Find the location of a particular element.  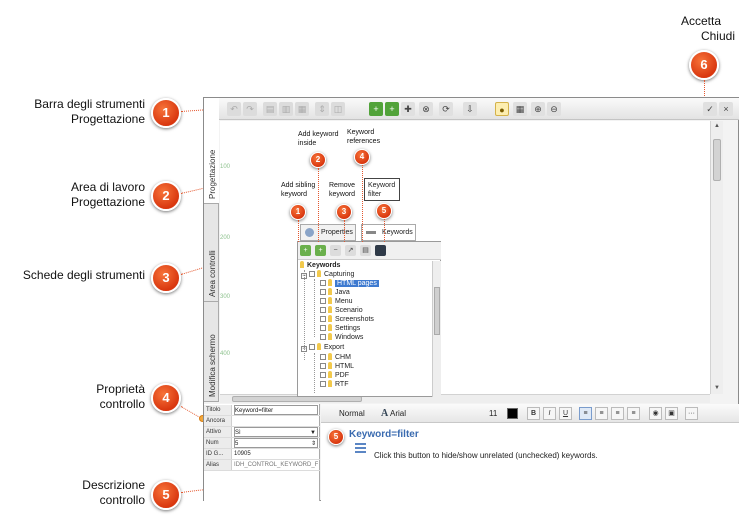

zoom-out-icon: ⊖ is located at coordinates (554, 109).